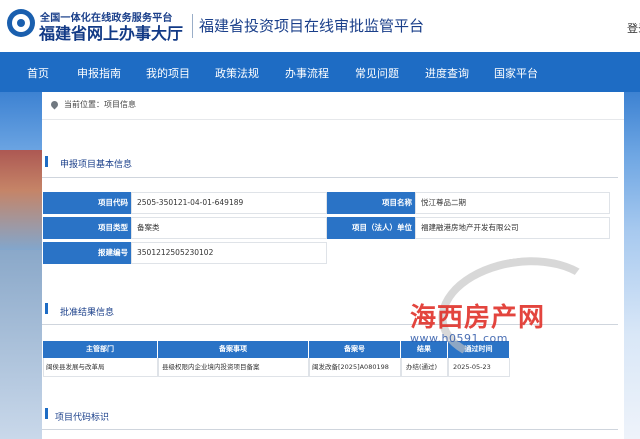  What do you see at coordinates (479, 367) in the screenshot?
I see `table-cell-pass-time: 2025-05-23` at bounding box center [479, 367].